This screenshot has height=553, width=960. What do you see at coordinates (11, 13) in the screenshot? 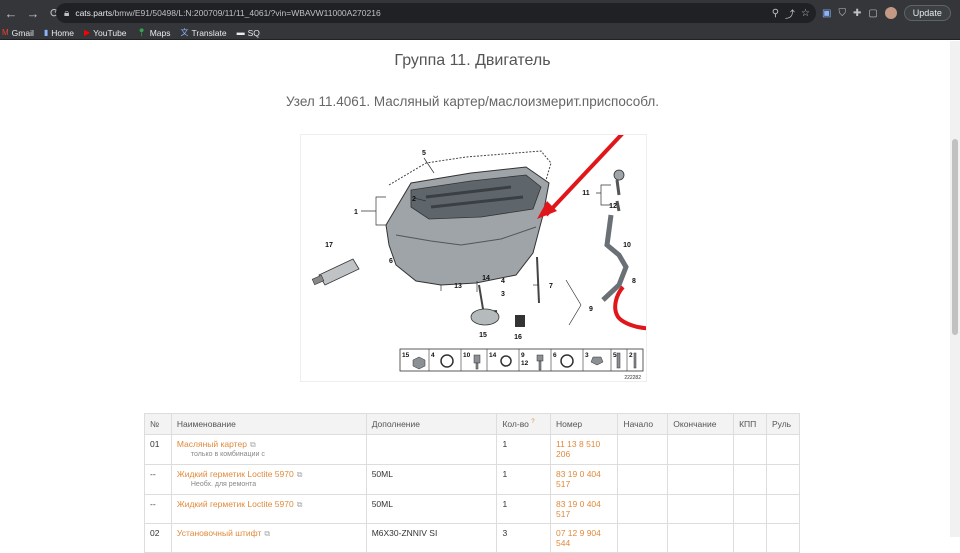
I see `back-arrow-icon: ←` at bounding box center [11, 13].